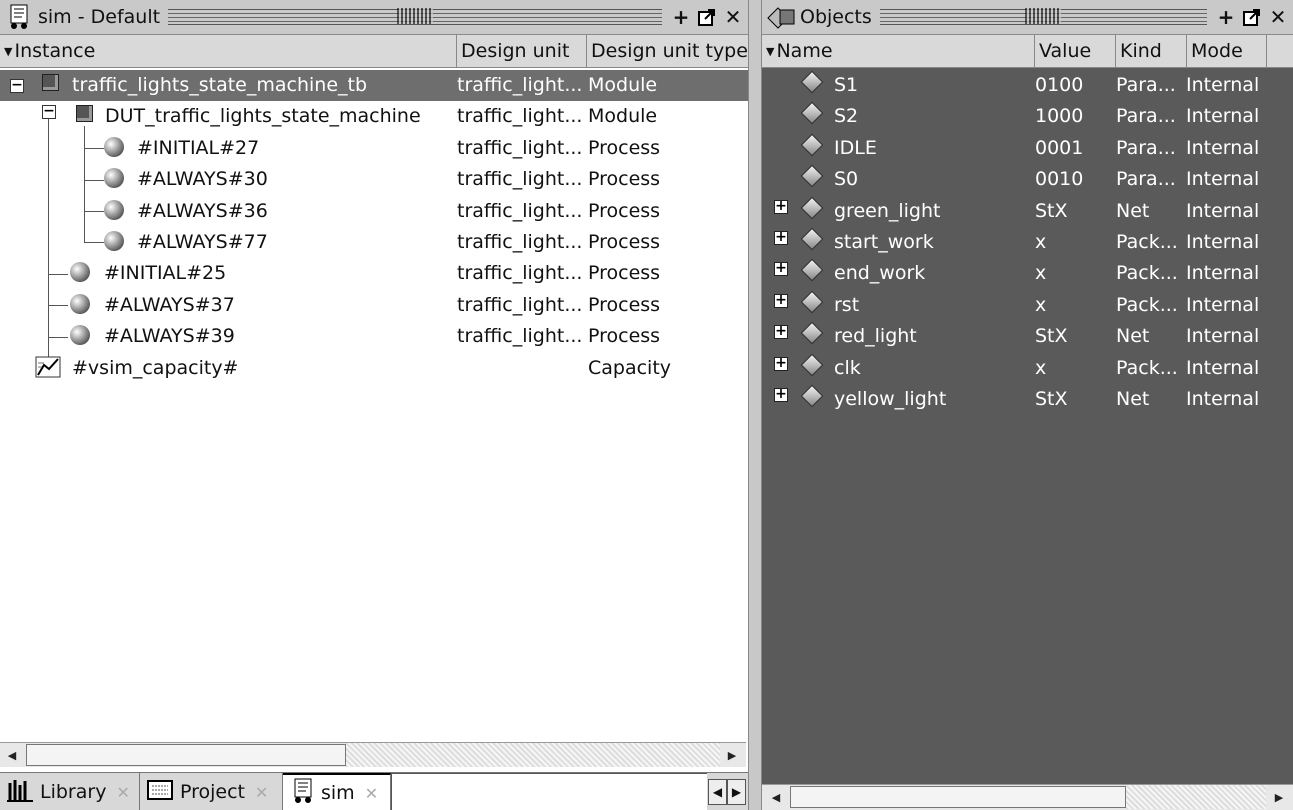  I want to click on tab-sim: sim ✕, so click(337, 791).